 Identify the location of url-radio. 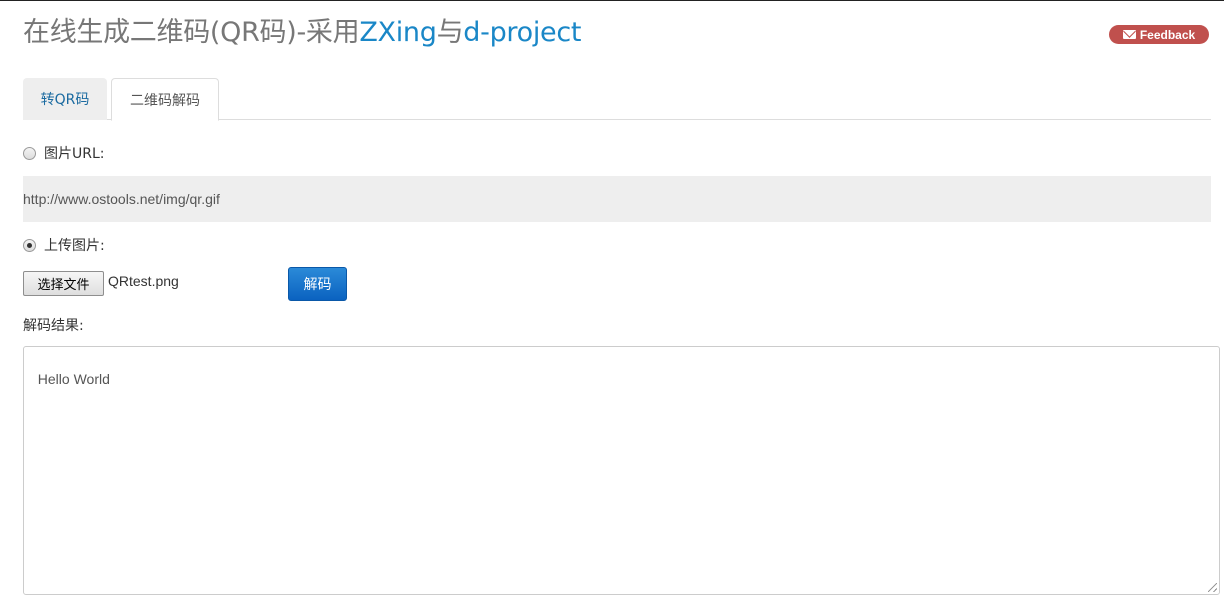
(29, 153).